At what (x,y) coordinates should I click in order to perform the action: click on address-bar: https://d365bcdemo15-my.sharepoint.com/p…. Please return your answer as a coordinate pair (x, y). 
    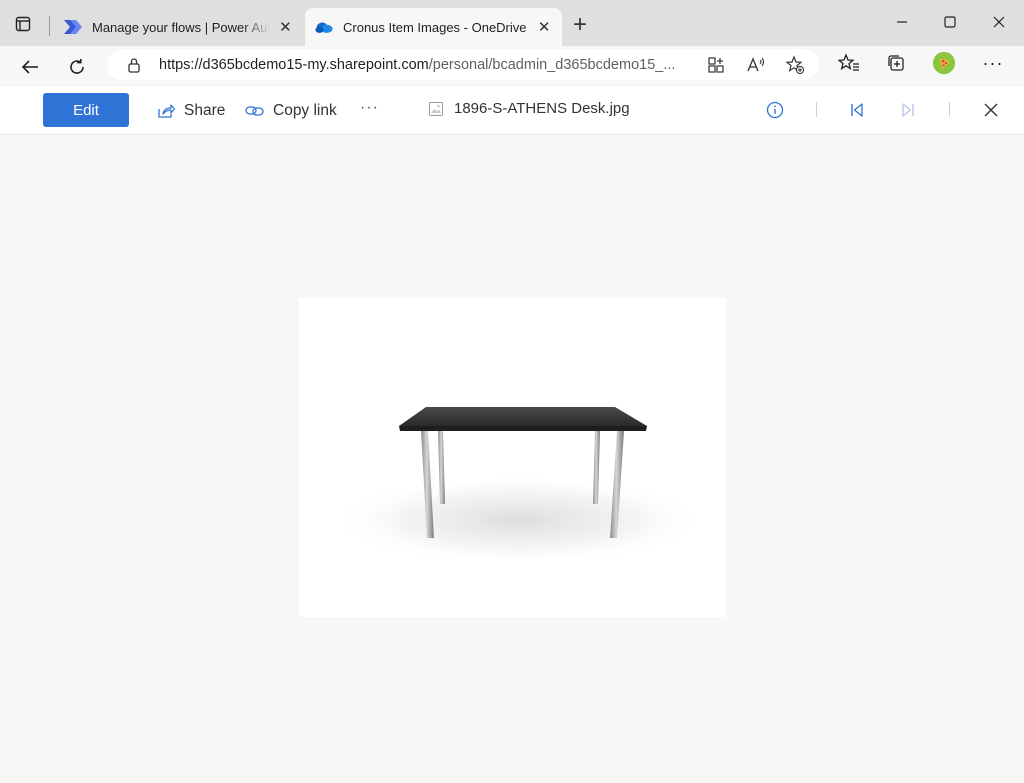
    Looking at the image, I should click on (463, 64).